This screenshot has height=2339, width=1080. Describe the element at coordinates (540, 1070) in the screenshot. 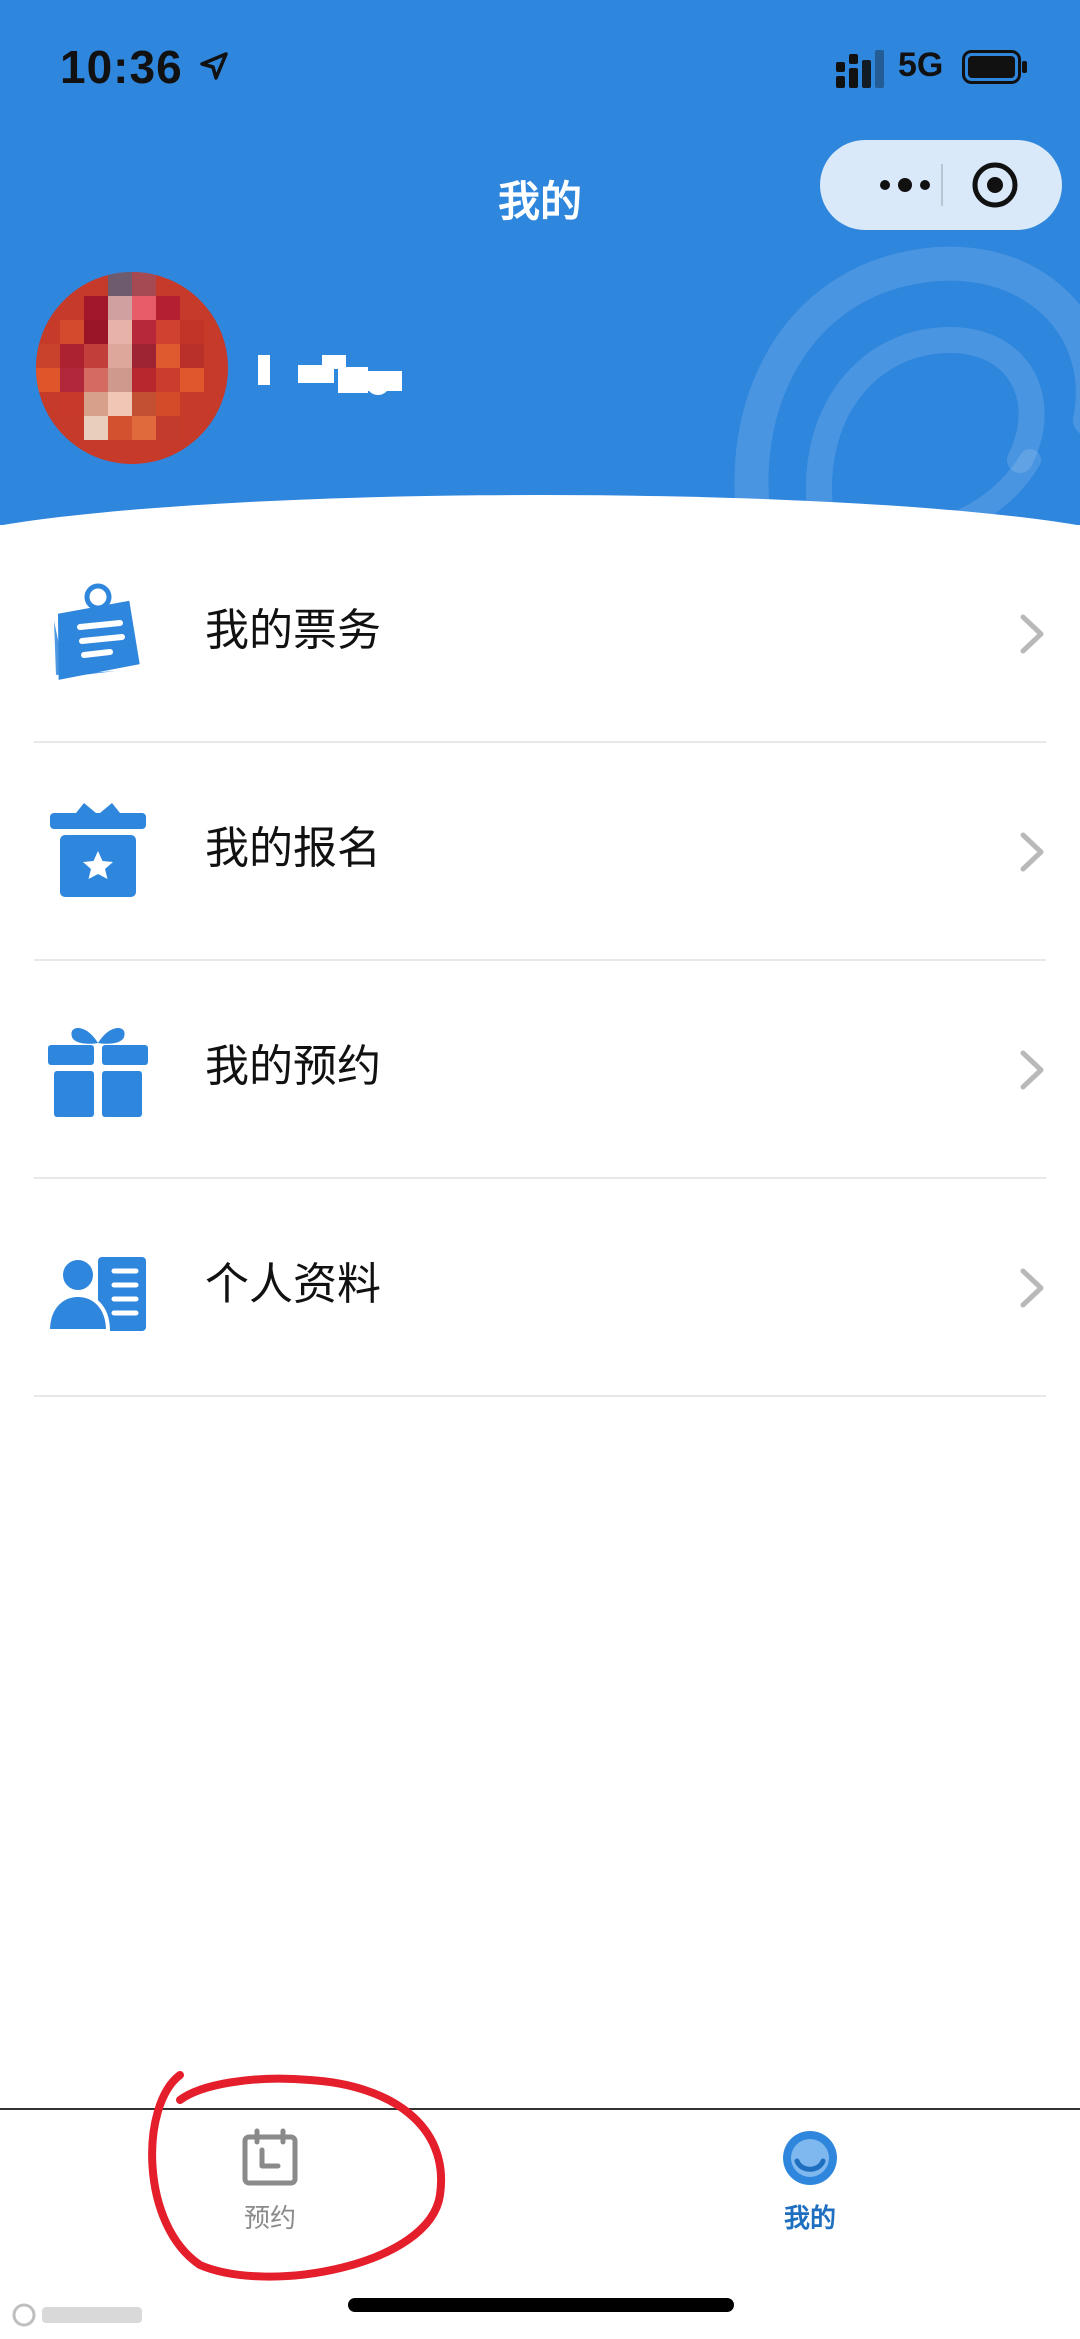

I see `menu-item-reservations: 我的预约` at that location.